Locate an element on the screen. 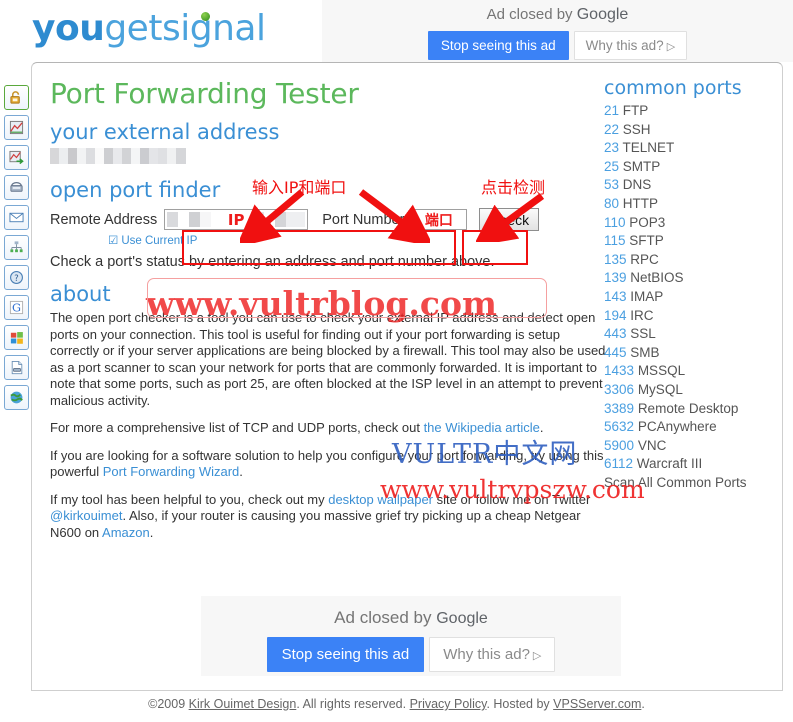  page-title: Port Forwarding Tester is located at coordinates (204, 93).